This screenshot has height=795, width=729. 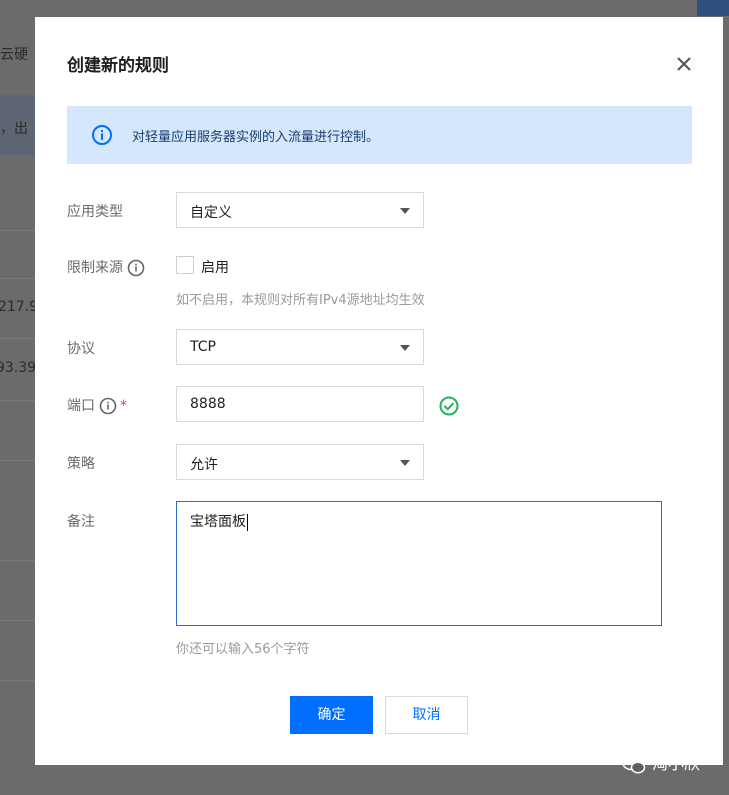 What do you see at coordinates (123, 406) in the screenshot?
I see `required-mark: *` at bounding box center [123, 406].